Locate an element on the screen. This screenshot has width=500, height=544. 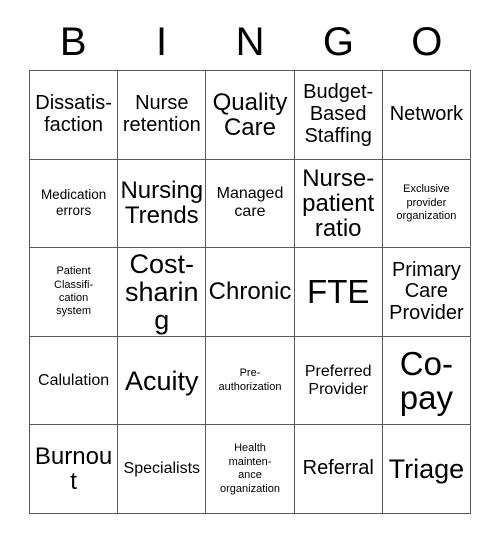
bingo-header: B I N G O is located at coordinates (250, 42).